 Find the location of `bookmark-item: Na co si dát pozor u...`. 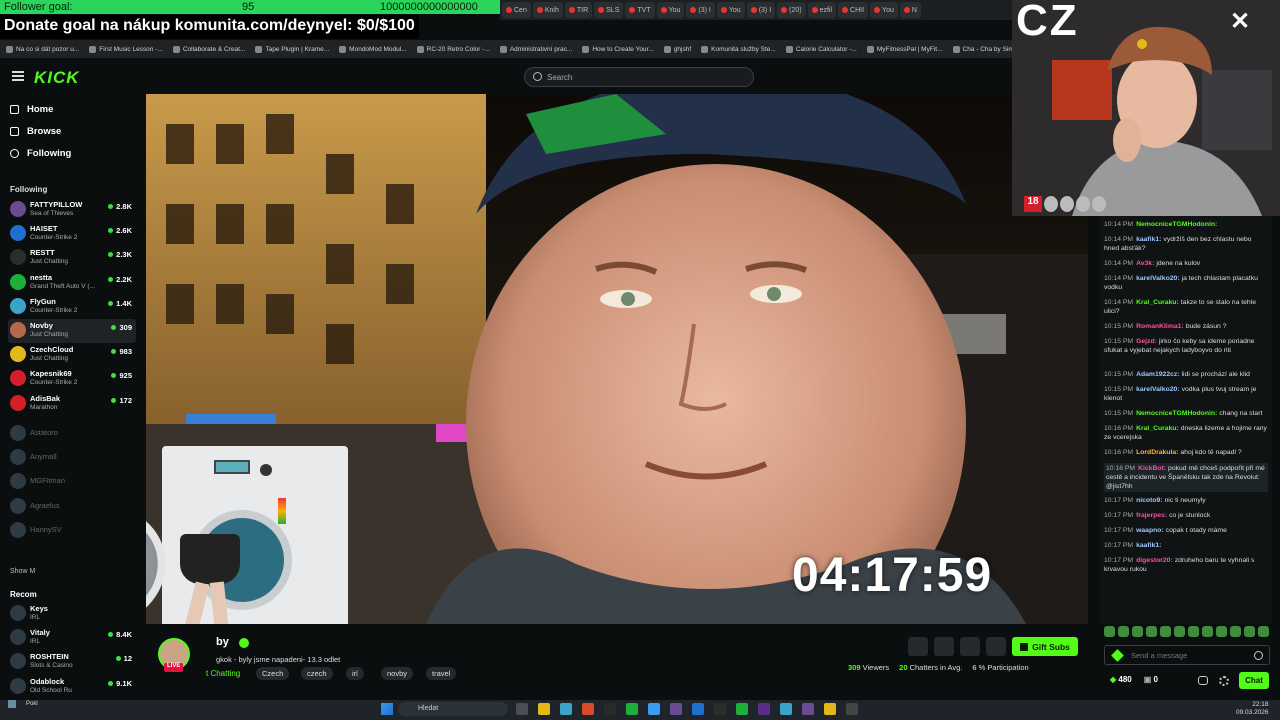

bookmark-item: Na co si dát pozor u... is located at coordinates (42, 49).